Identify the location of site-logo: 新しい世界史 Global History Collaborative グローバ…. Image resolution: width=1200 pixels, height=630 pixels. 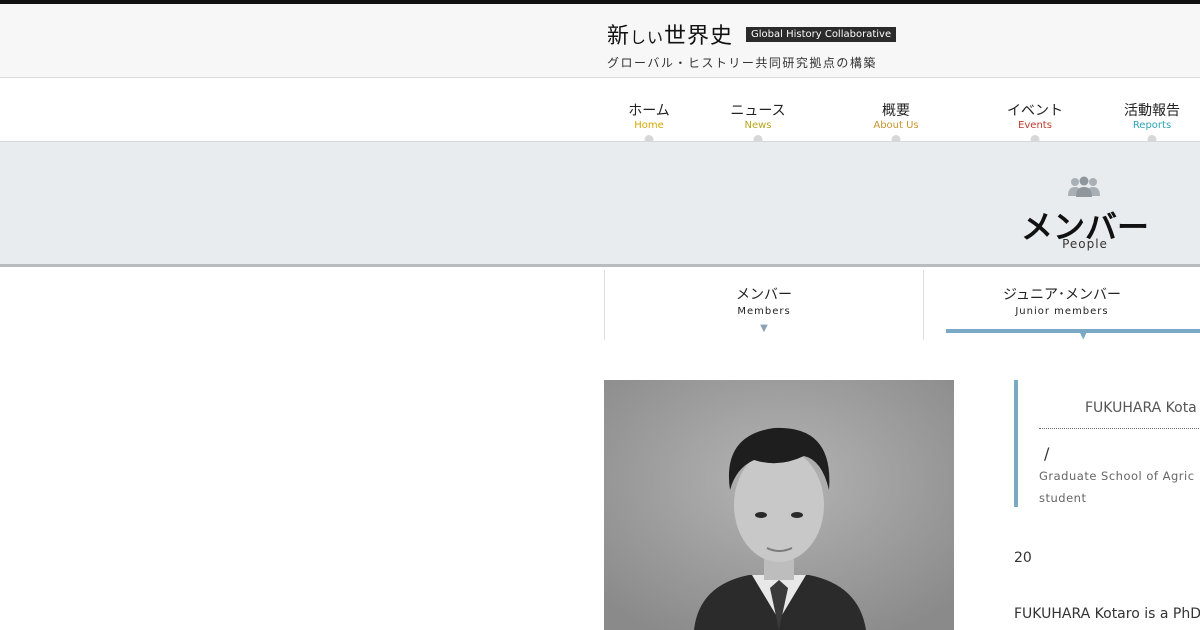
(752, 44).